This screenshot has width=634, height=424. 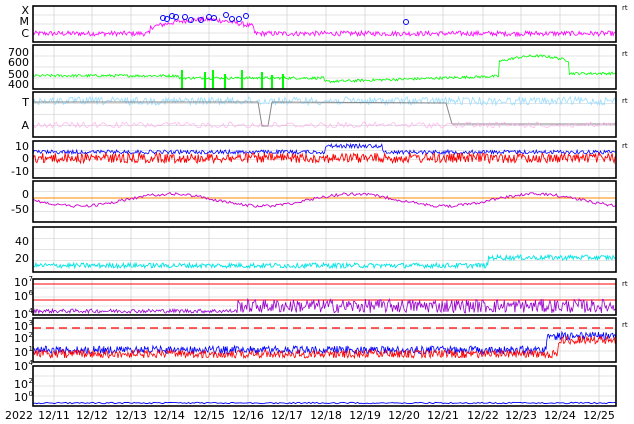 I want to click on log-tick-label: 10 6, so click(x=24, y=296).